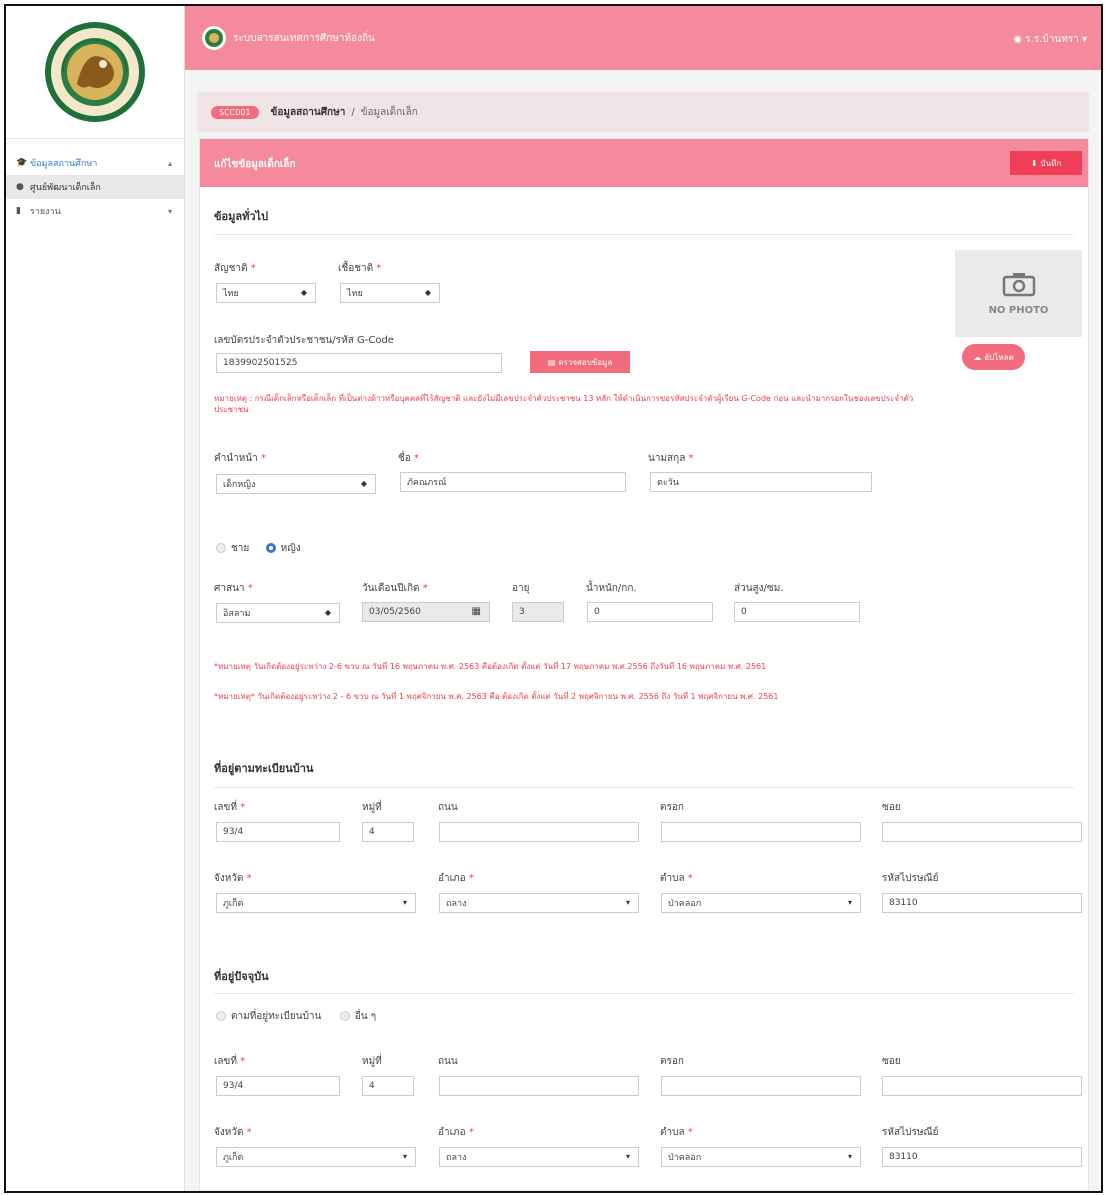  I want to click on check-data-button: ▤ ตรวจสอบข้อมูล, so click(580, 362).